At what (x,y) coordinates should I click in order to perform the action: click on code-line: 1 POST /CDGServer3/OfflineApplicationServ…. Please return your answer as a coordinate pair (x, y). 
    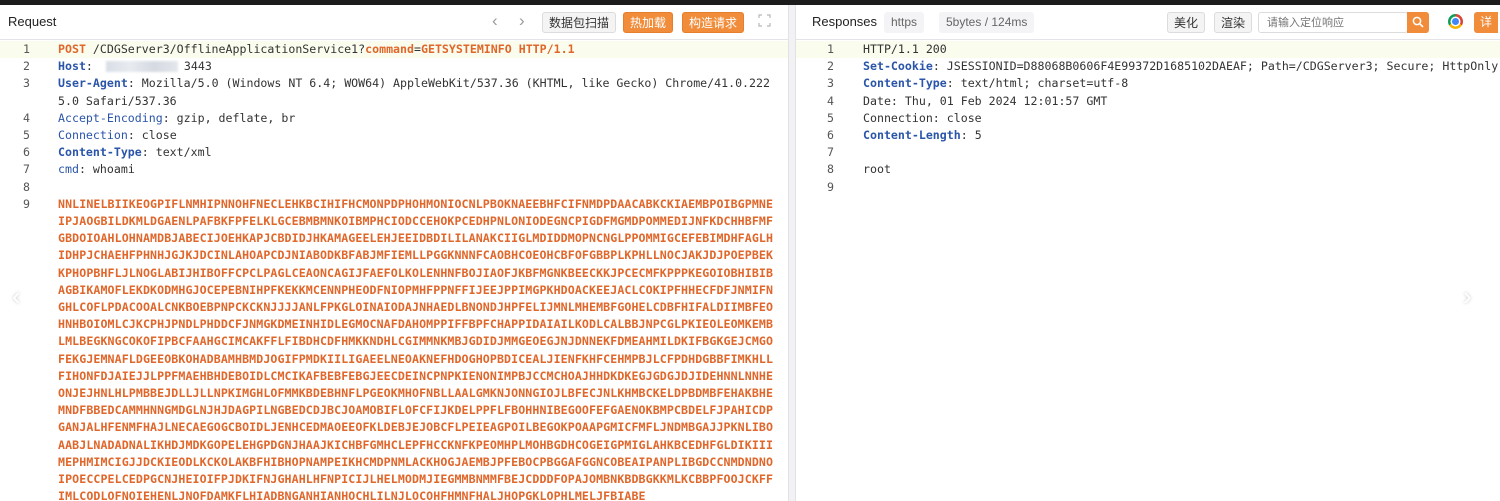
    Looking at the image, I should click on (394, 50).